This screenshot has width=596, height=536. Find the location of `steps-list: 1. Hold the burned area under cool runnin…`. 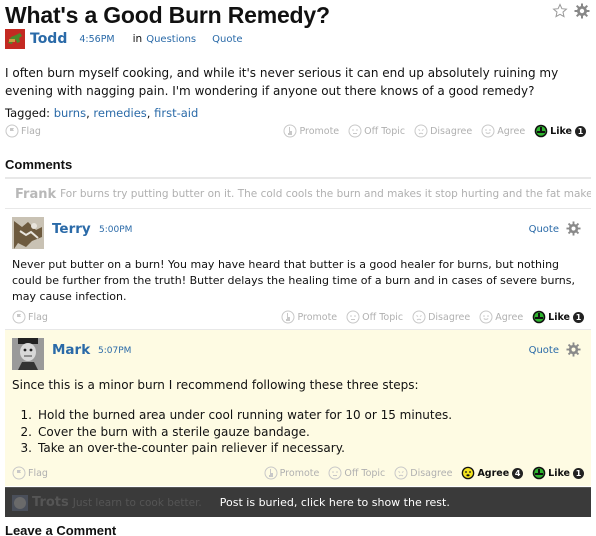

steps-list: 1. Hold the burned area under cool runnin… is located at coordinates (232, 432).